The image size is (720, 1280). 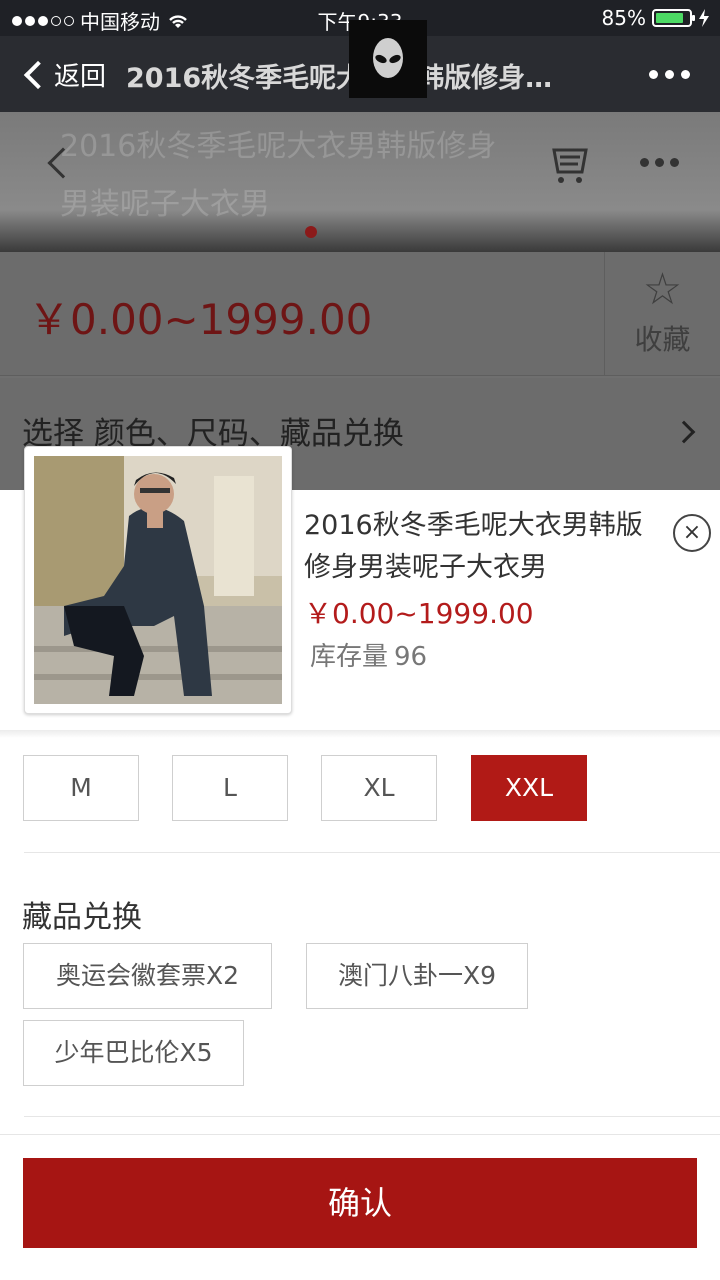 What do you see at coordinates (529, 788) in the screenshot?
I see `size-option-xxl: XXL` at bounding box center [529, 788].